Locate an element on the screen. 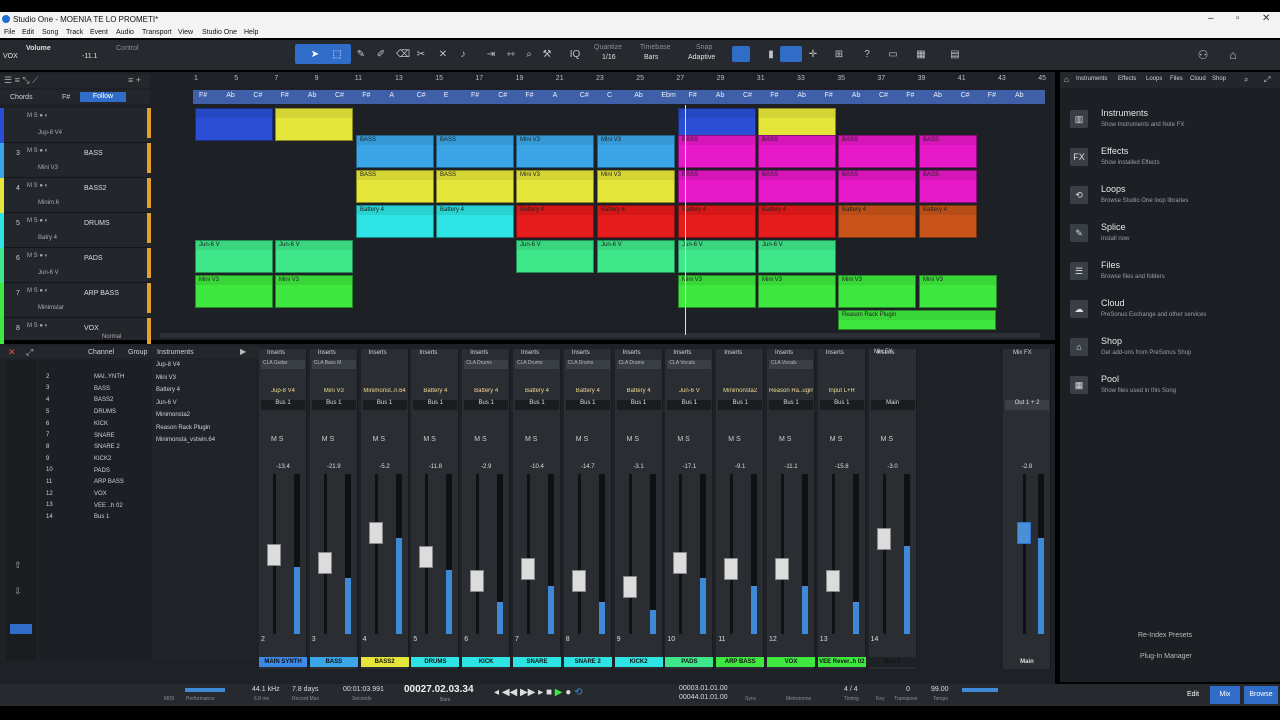 The width and height of the screenshot is (1280, 720). track-instrument: Mini V3 is located at coordinates (48, 168).